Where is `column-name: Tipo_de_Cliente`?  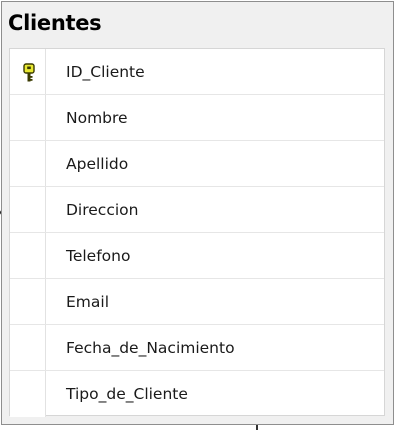 column-name: Tipo_de_Cliente is located at coordinates (127, 394).